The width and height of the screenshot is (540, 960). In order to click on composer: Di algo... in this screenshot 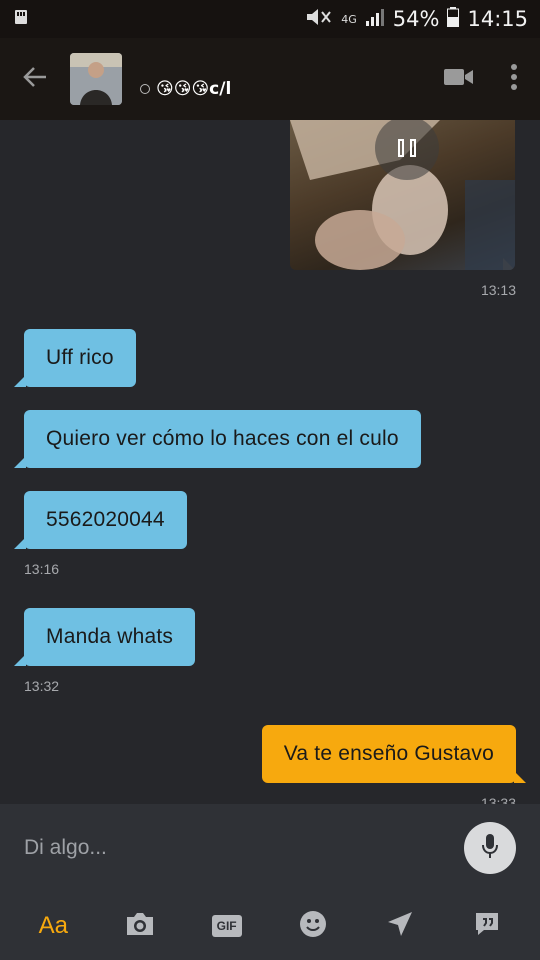, I will do `click(270, 848)`.